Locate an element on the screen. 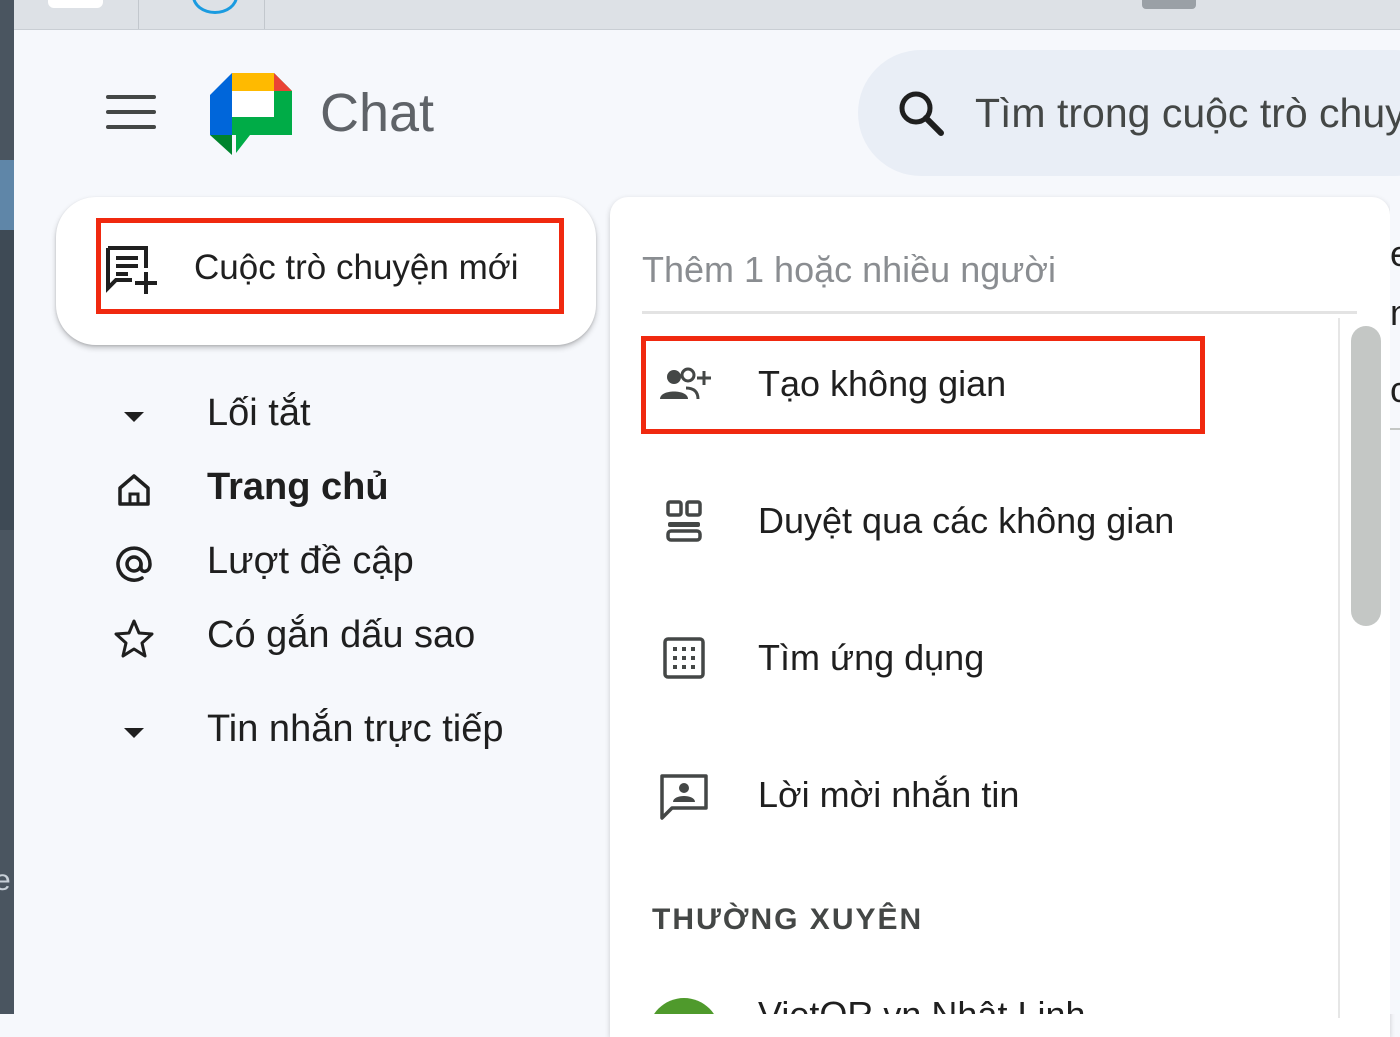  sidebar-item-starred: Có gắn dấu sao is located at coordinates (340, 637).